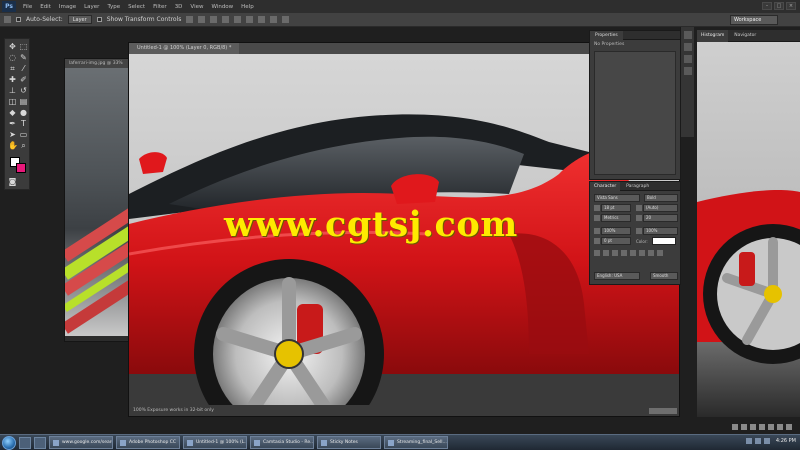 The width and height of the screenshot is (800, 450). Describe the element at coordinates (250, 19) in the screenshot. I see `align-right-icon` at that location.